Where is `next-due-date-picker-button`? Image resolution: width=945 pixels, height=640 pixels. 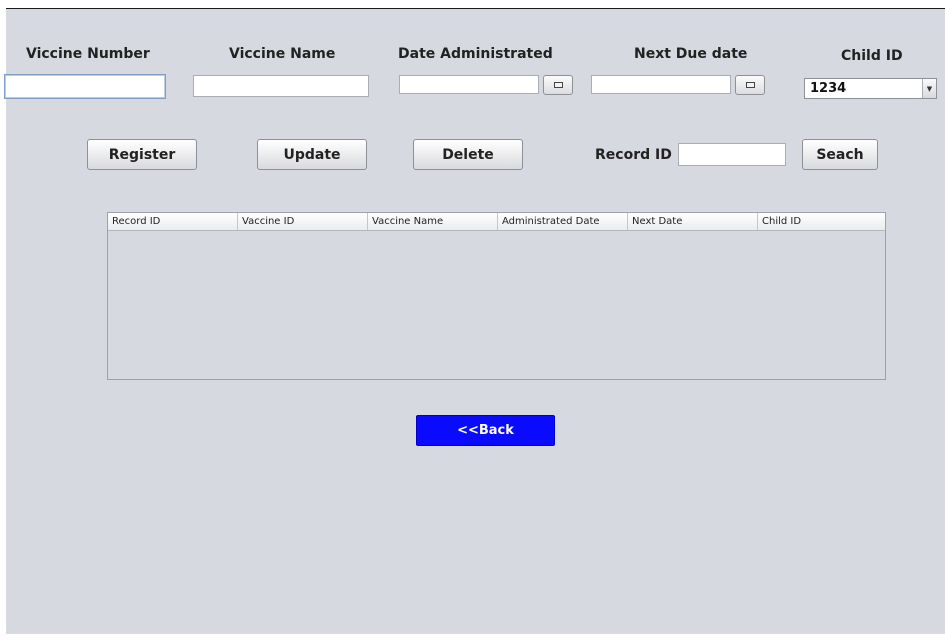 next-due-date-picker-button is located at coordinates (750, 85).